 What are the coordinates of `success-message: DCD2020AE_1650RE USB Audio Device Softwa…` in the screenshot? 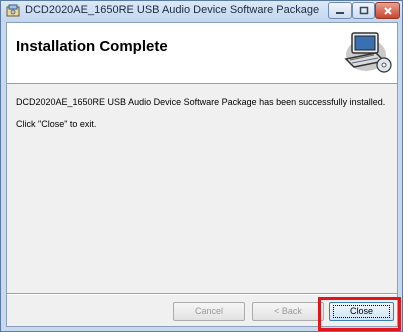 It's located at (201, 102).